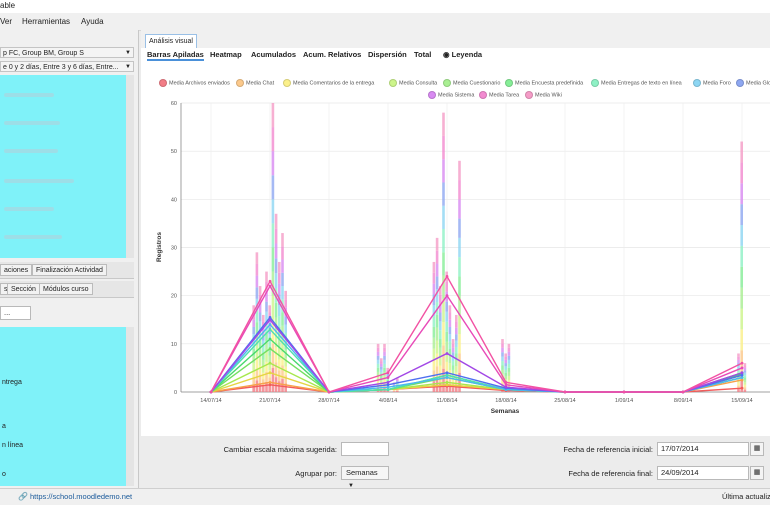 Image resolution: width=770 pixels, height=505 pixels. What do you see at coordinates (92, 21) in the screenshot?
I see `menu-ayuda: Ayuda` at bounding box center [92, 21].